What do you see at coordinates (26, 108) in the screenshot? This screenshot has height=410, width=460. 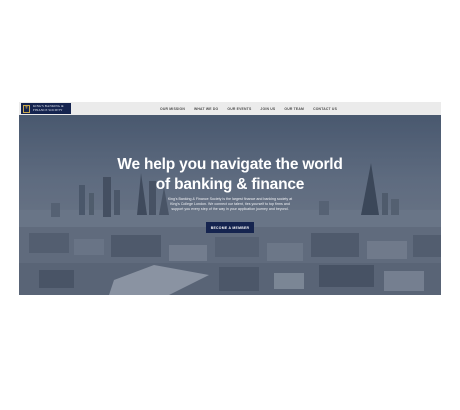 I see `crest-icon: ⚜` at bounding box center [26, 108].